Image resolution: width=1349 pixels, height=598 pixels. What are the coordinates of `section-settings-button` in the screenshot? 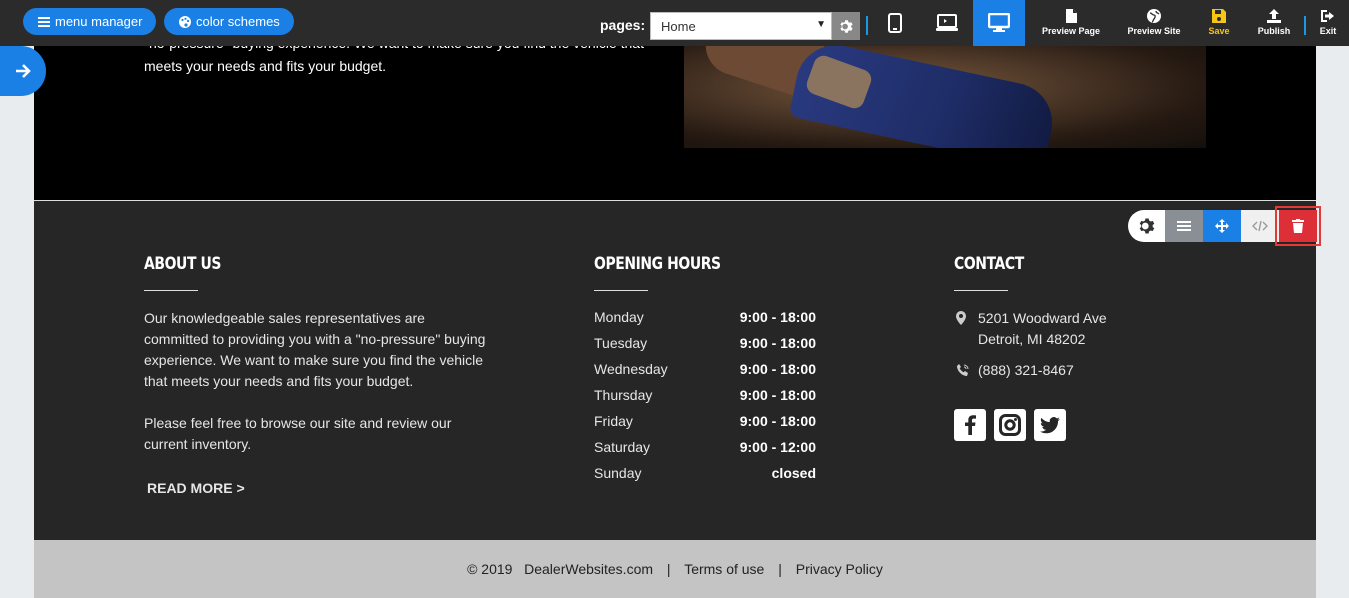 It's located at (1146, 226).